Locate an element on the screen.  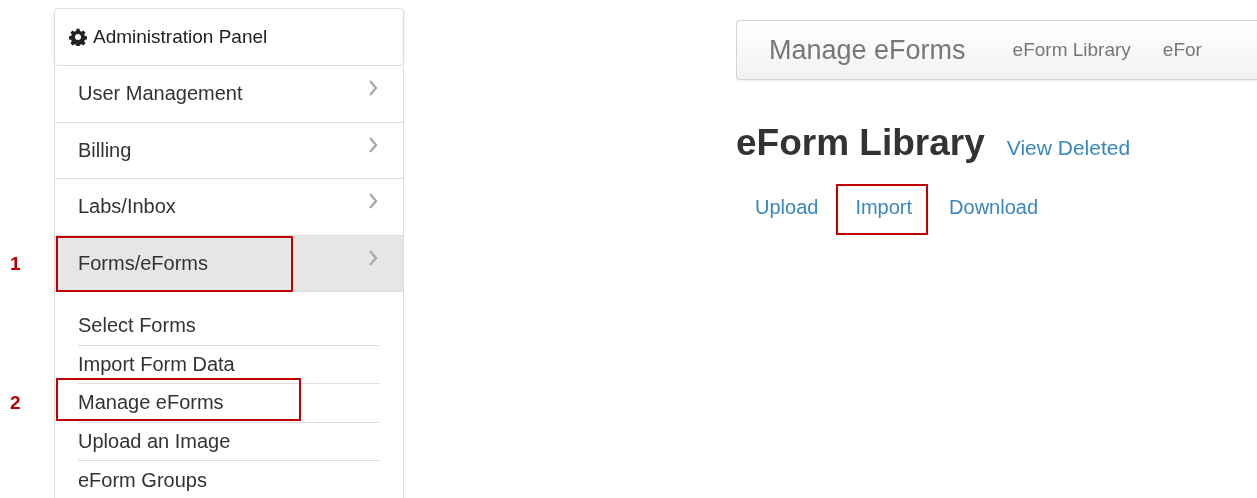
step-number: 1 is located at coordinates (15, 263).